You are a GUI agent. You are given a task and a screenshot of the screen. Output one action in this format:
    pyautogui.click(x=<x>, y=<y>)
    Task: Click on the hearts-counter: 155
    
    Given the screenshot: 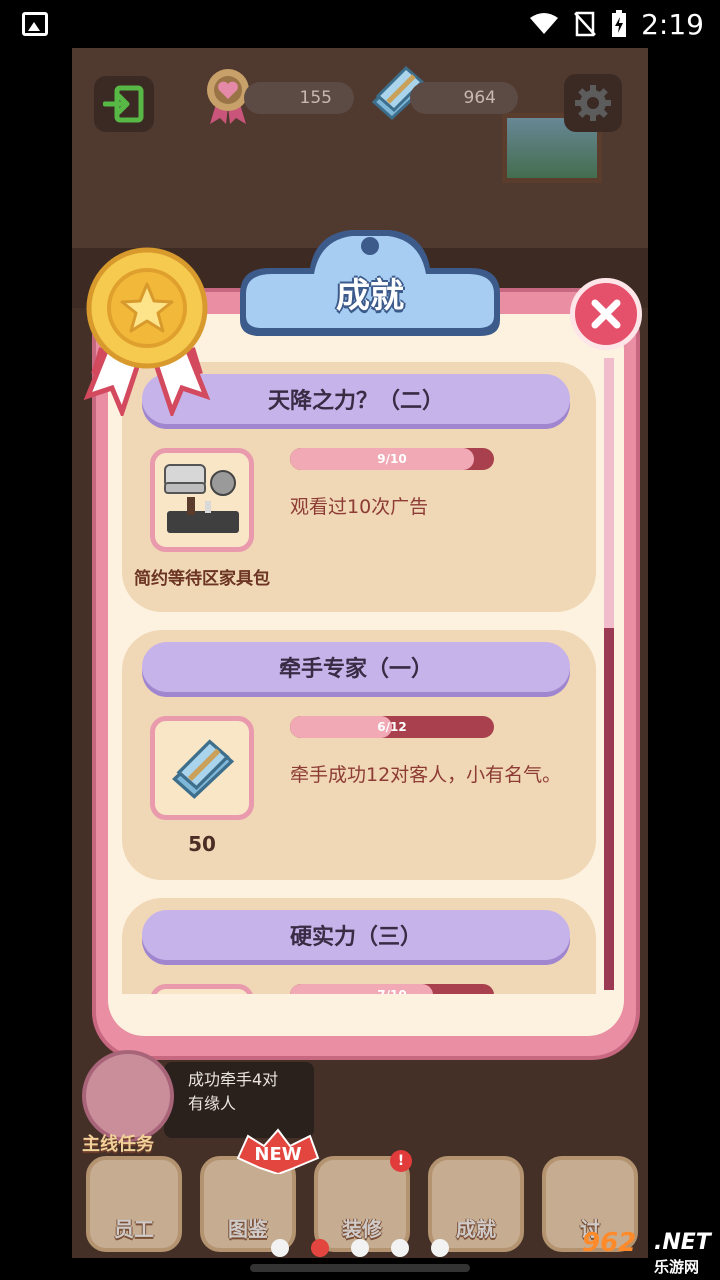 What is the action you would take?
    pyautogui.click(x=299, y=98)
    